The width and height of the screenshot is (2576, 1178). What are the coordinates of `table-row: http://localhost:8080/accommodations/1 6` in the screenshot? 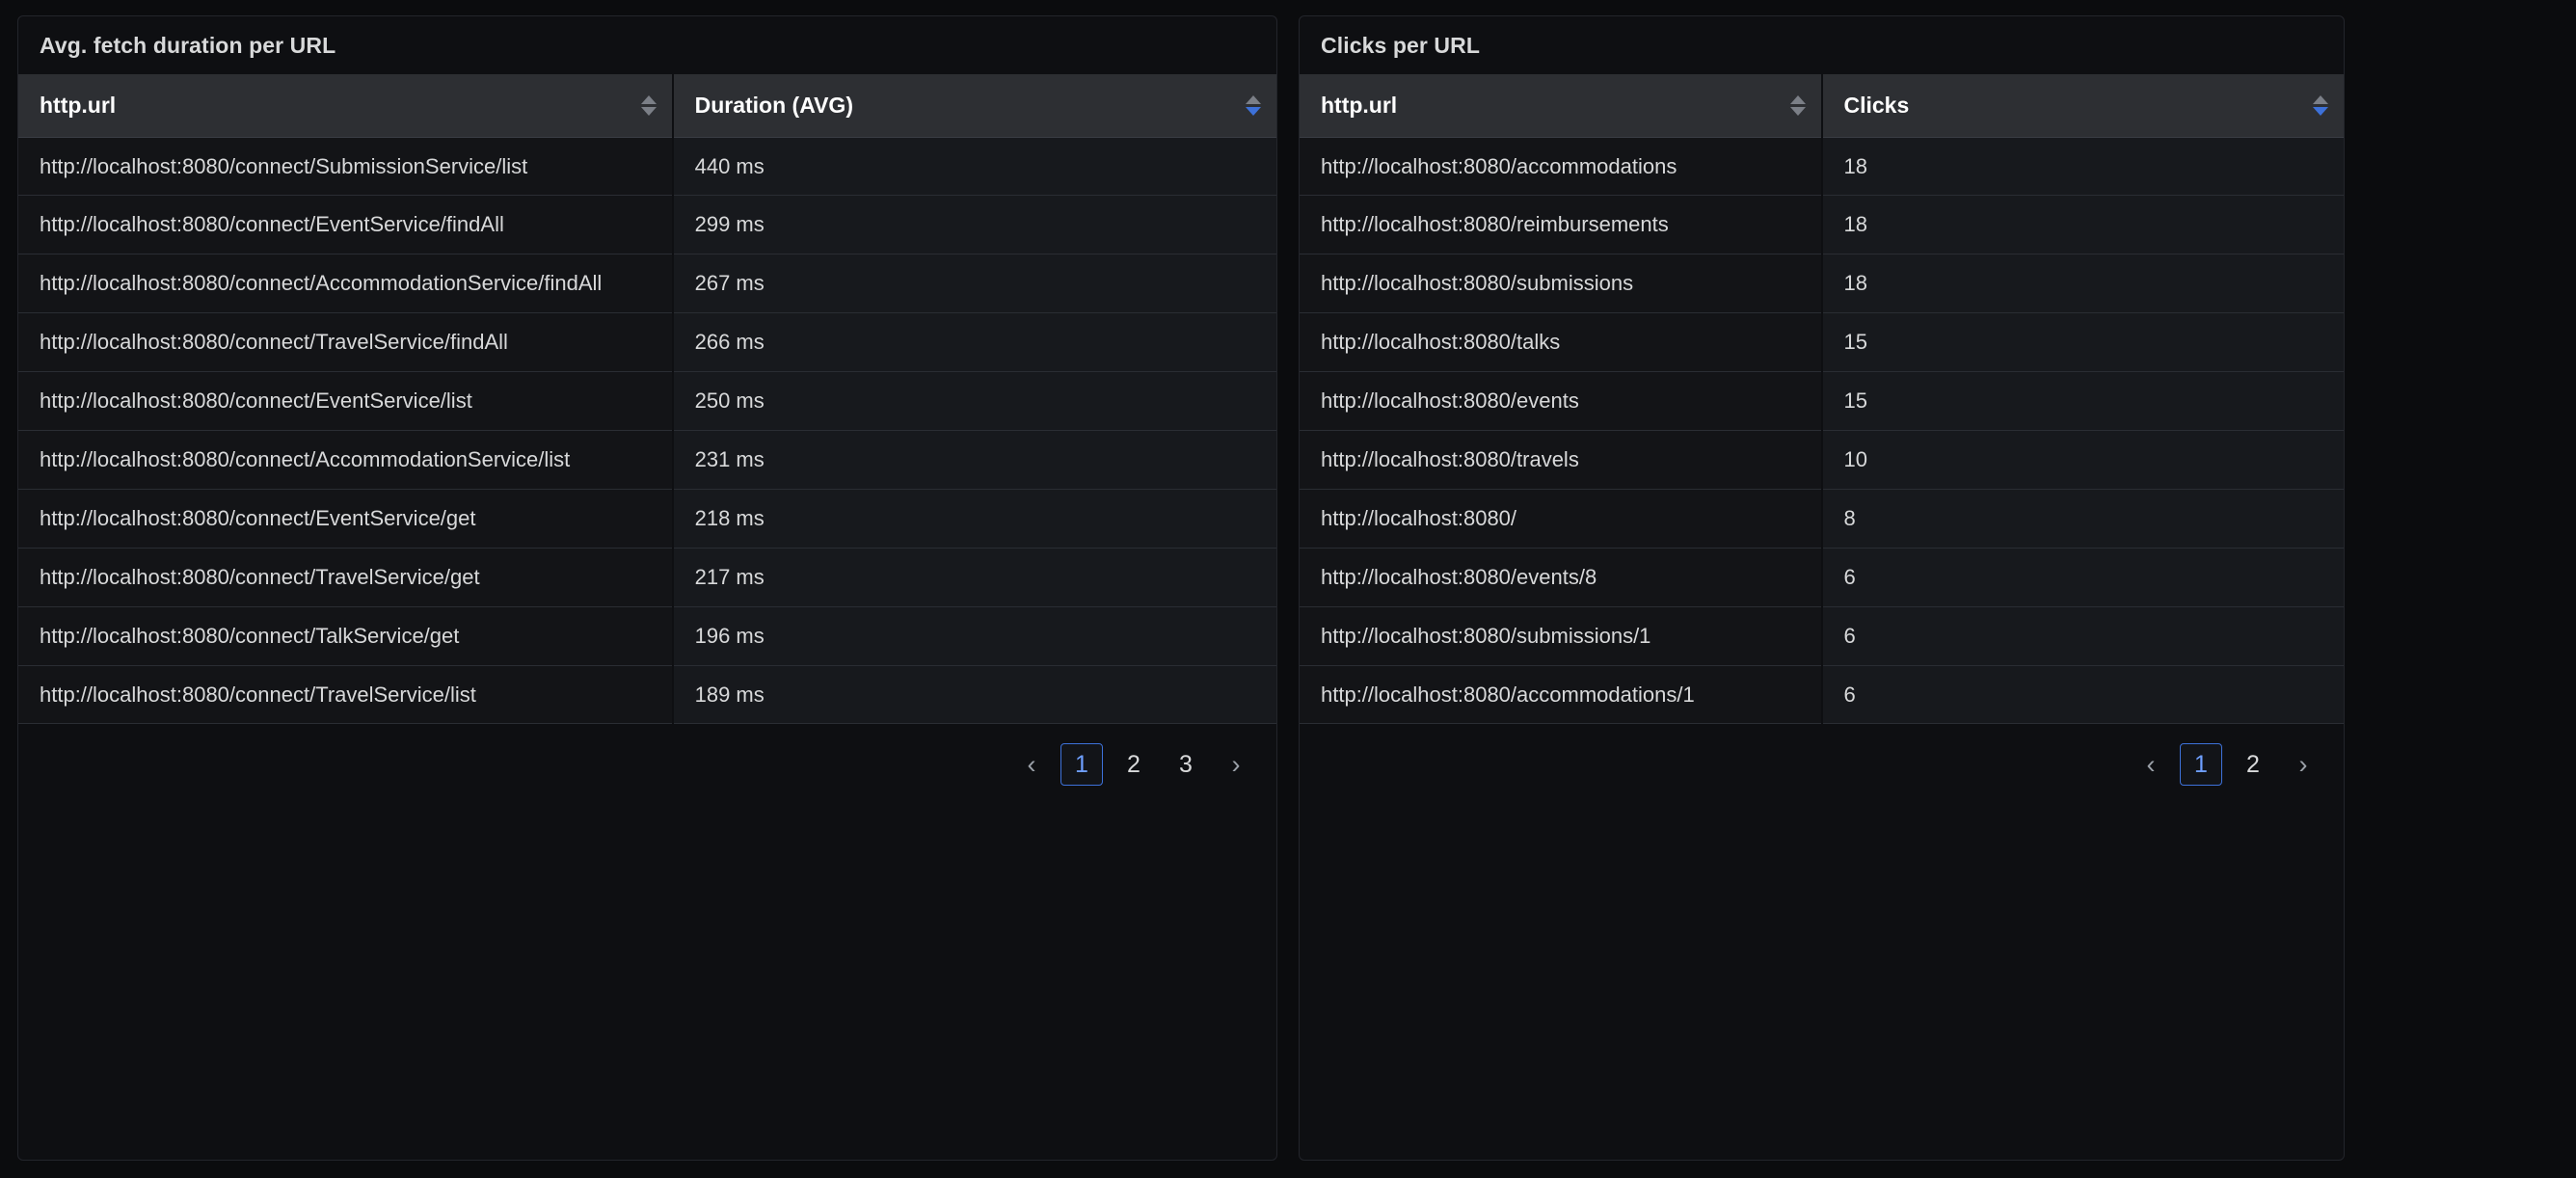 It's located at (1822, 695).